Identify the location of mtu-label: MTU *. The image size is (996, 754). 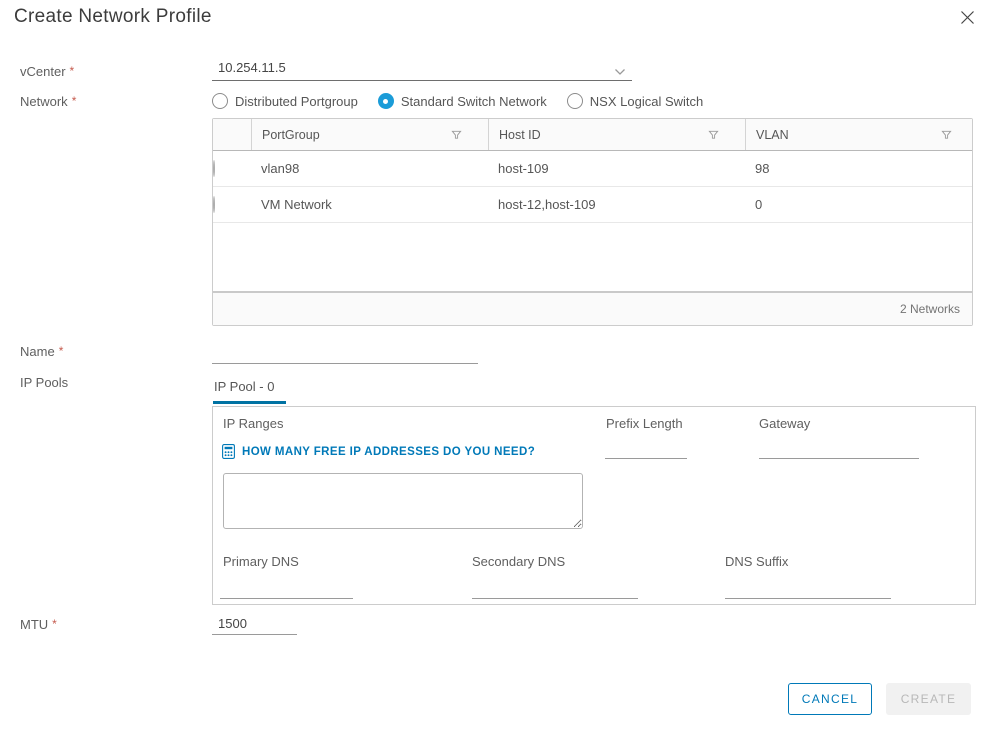
(38, 624).